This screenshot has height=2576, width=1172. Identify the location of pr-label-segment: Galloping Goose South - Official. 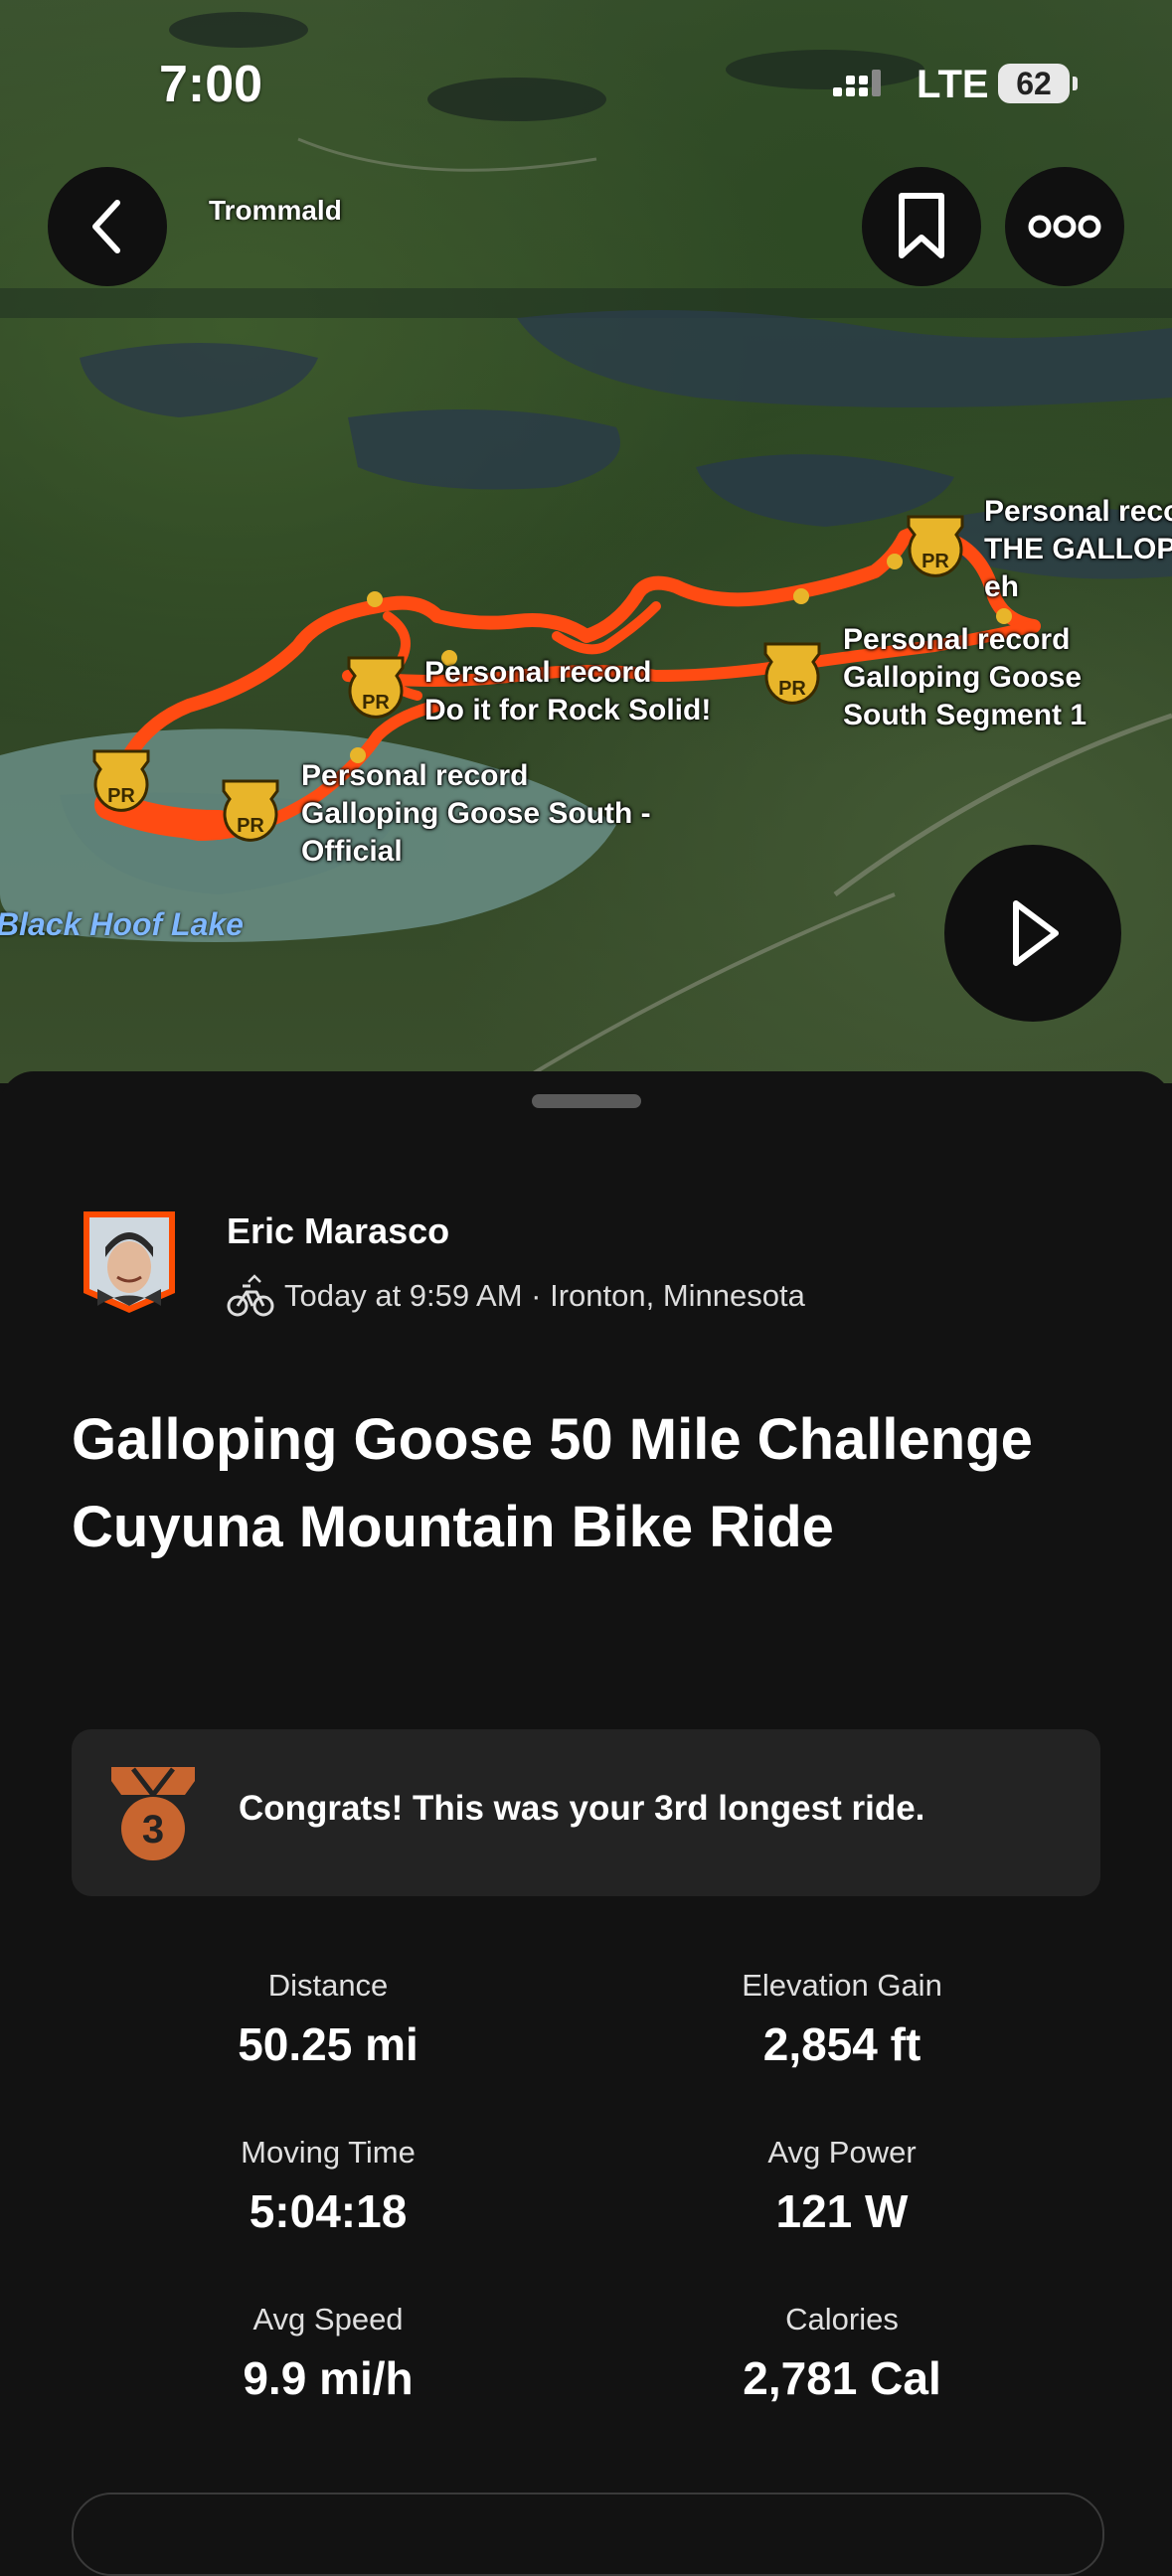
(476, 832).